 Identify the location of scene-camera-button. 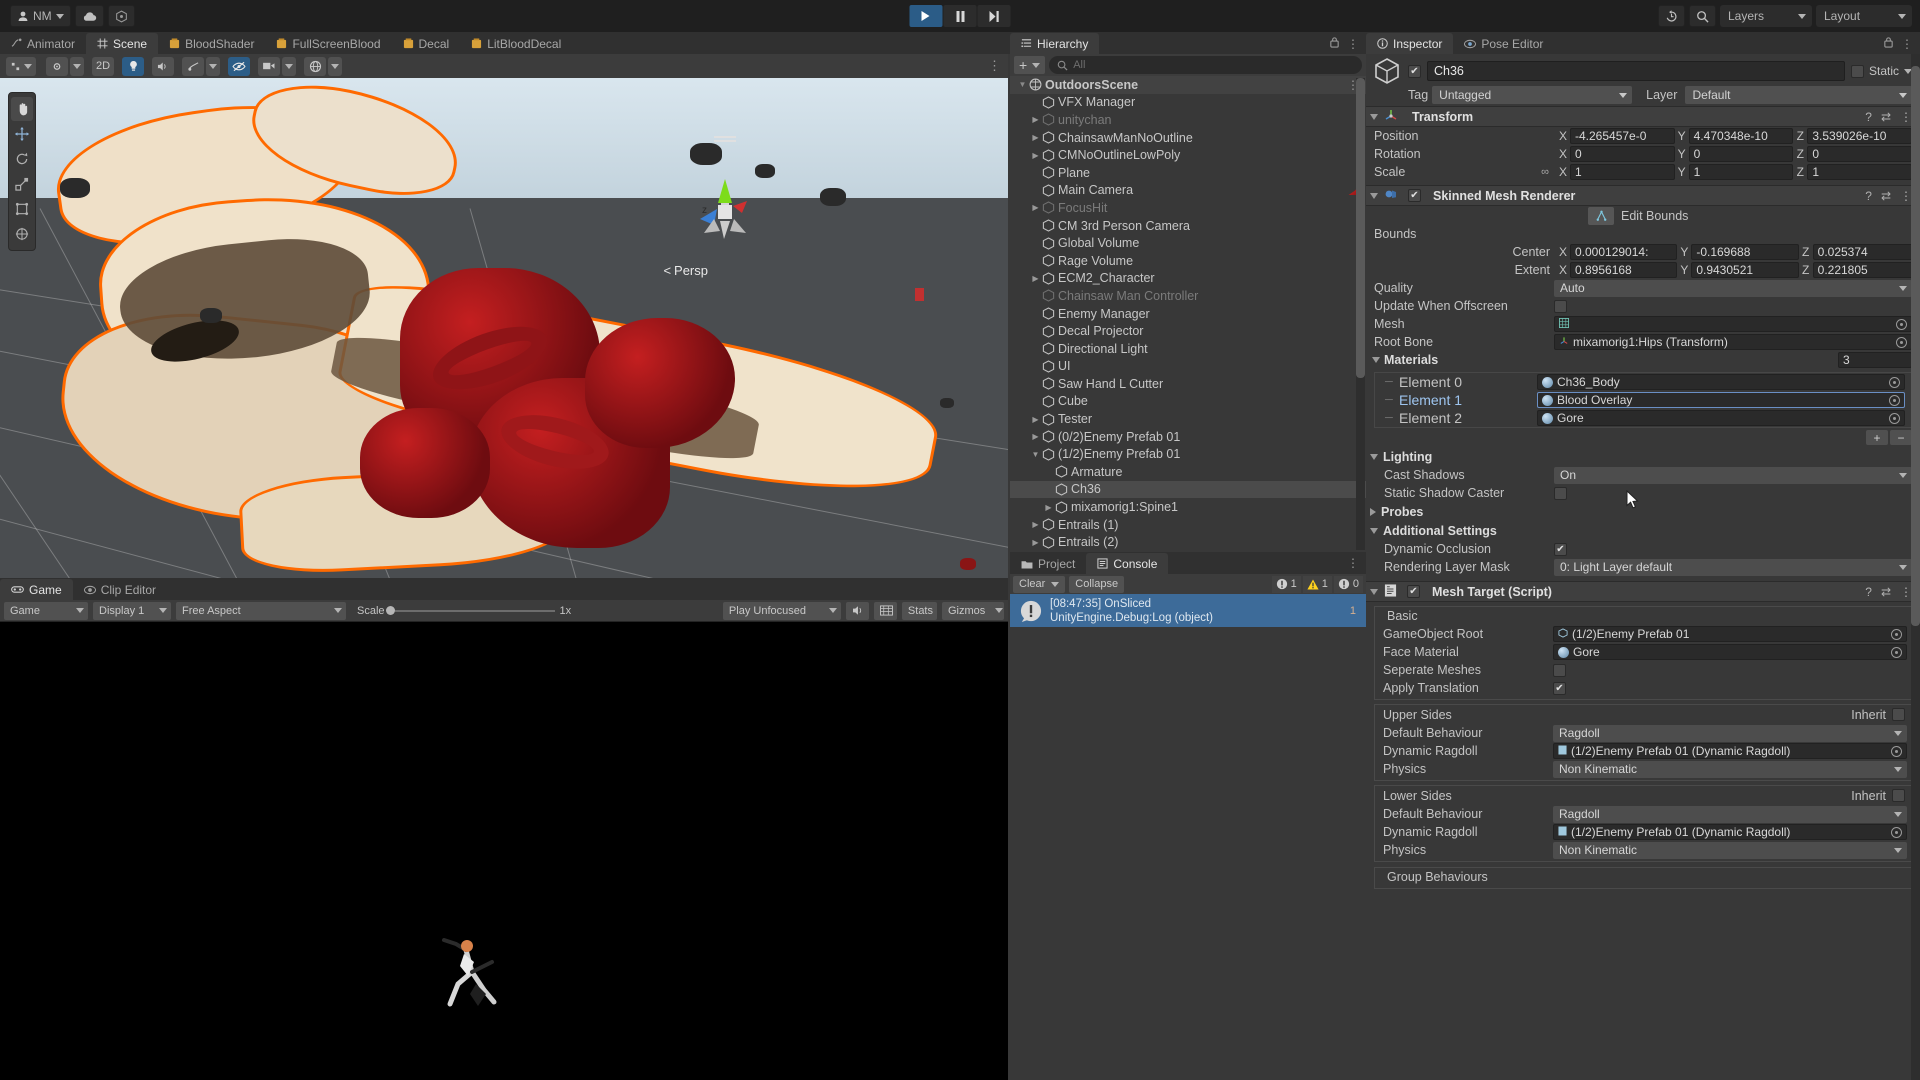
(269, 66).